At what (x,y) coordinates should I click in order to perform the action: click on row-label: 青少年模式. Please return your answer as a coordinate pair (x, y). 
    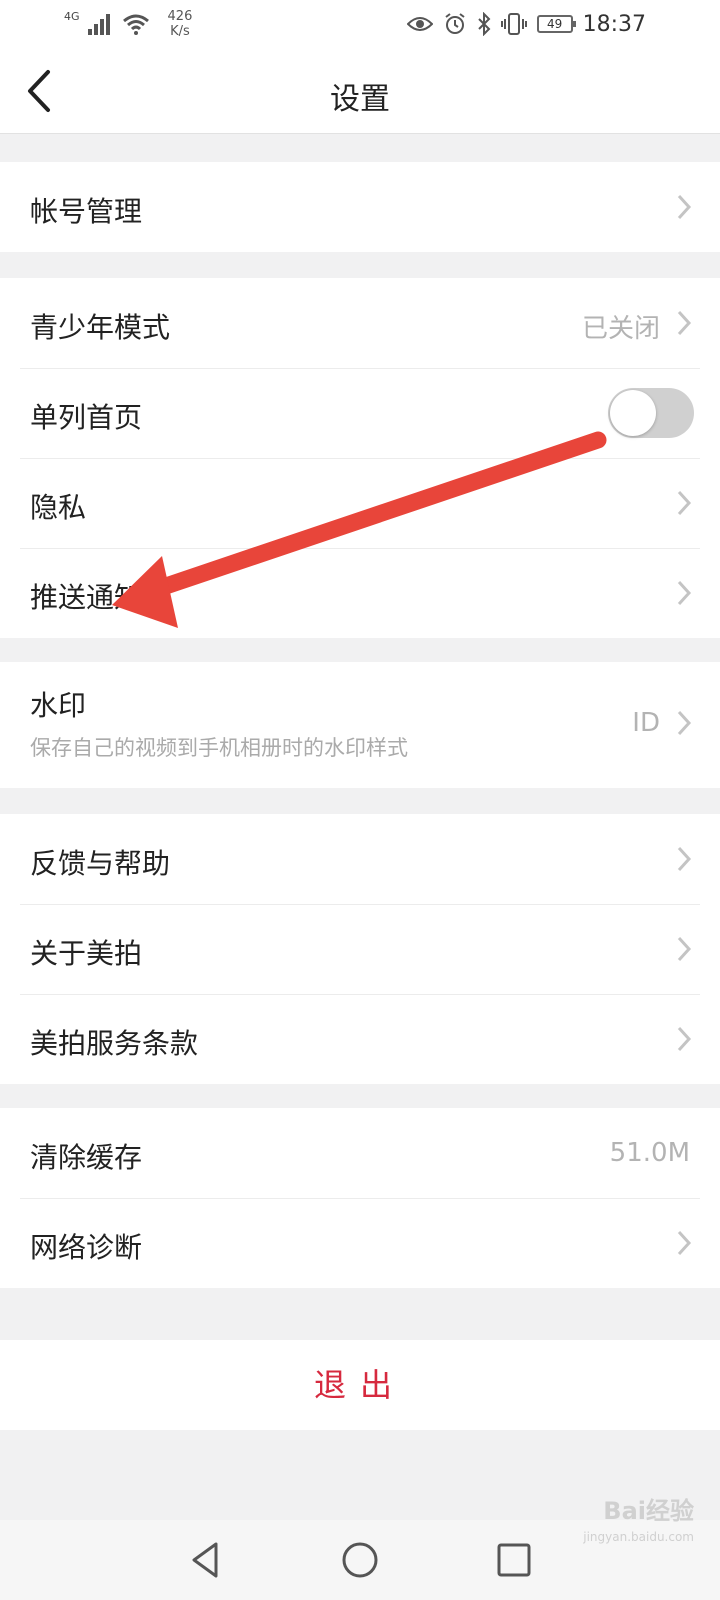
    Looking at the image, I should click on (100, 327).